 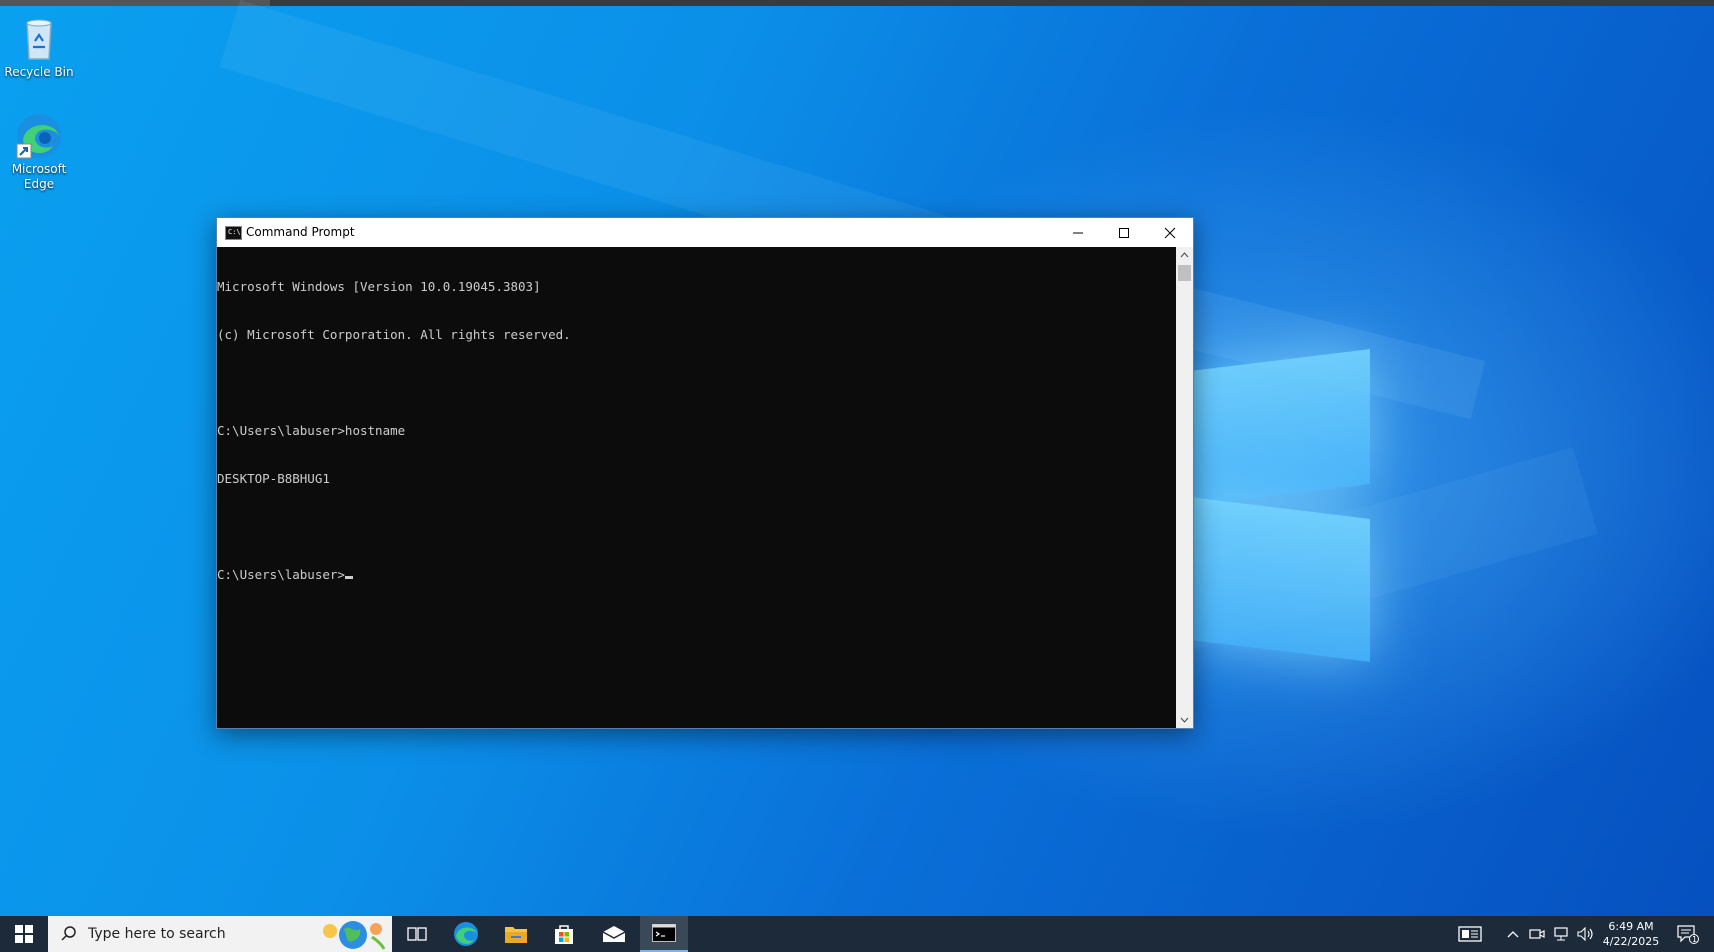 I want to click on mail-icon, so click(x=614, y=934).